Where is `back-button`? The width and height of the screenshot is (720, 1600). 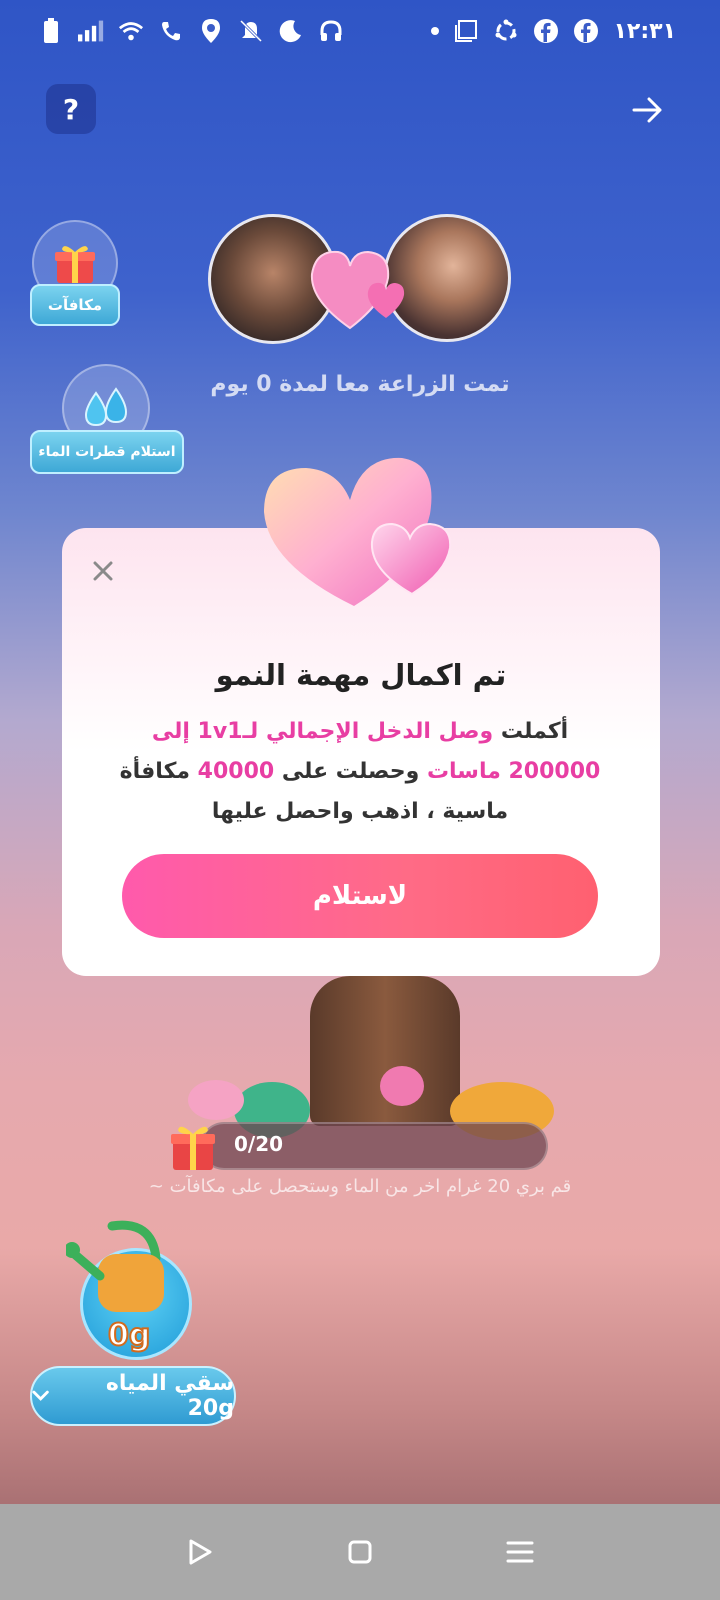
back-button is located at coordinates (200, 1552).